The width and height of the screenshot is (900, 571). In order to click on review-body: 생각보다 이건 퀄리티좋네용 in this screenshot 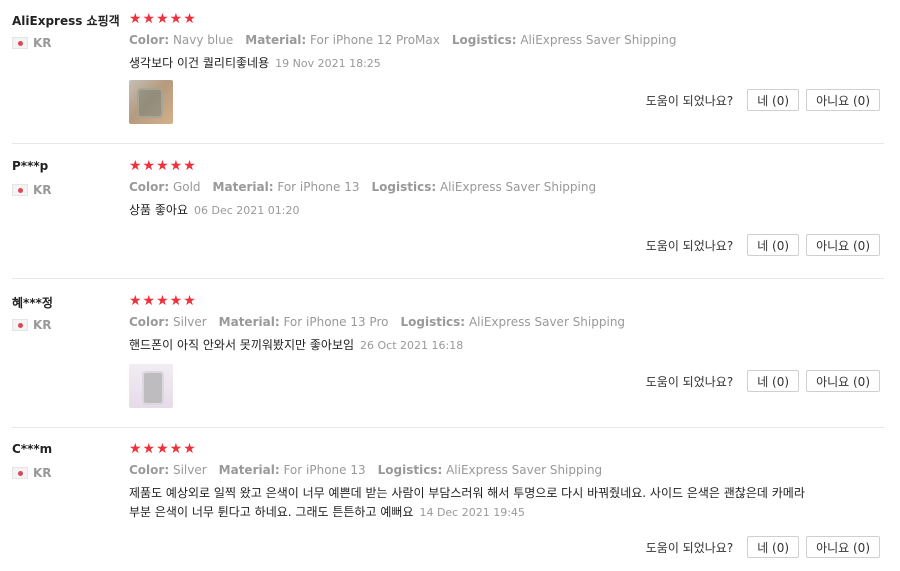, I will do `click(199, 63)`.